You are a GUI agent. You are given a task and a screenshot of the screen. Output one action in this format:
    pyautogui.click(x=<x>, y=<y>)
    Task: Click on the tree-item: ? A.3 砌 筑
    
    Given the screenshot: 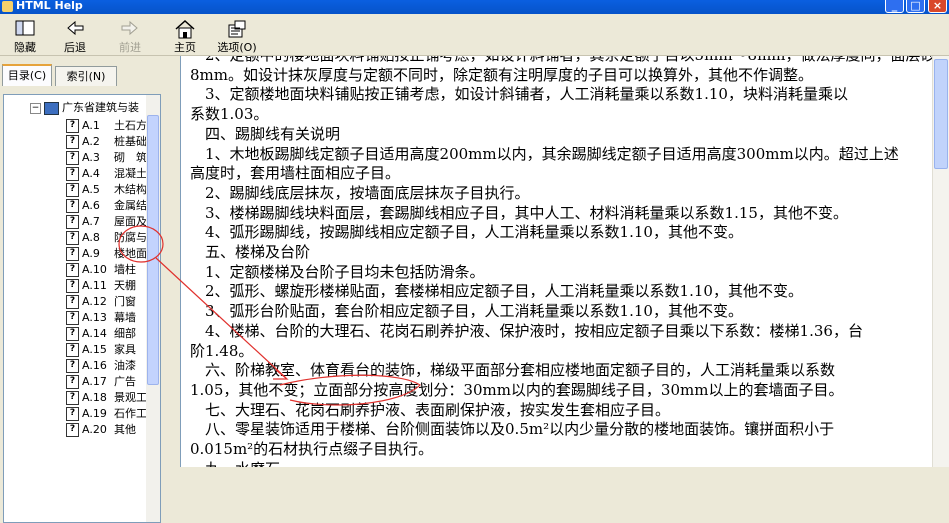 What is the action you would take?
    pyautogui.click(x=106, y=157)
    